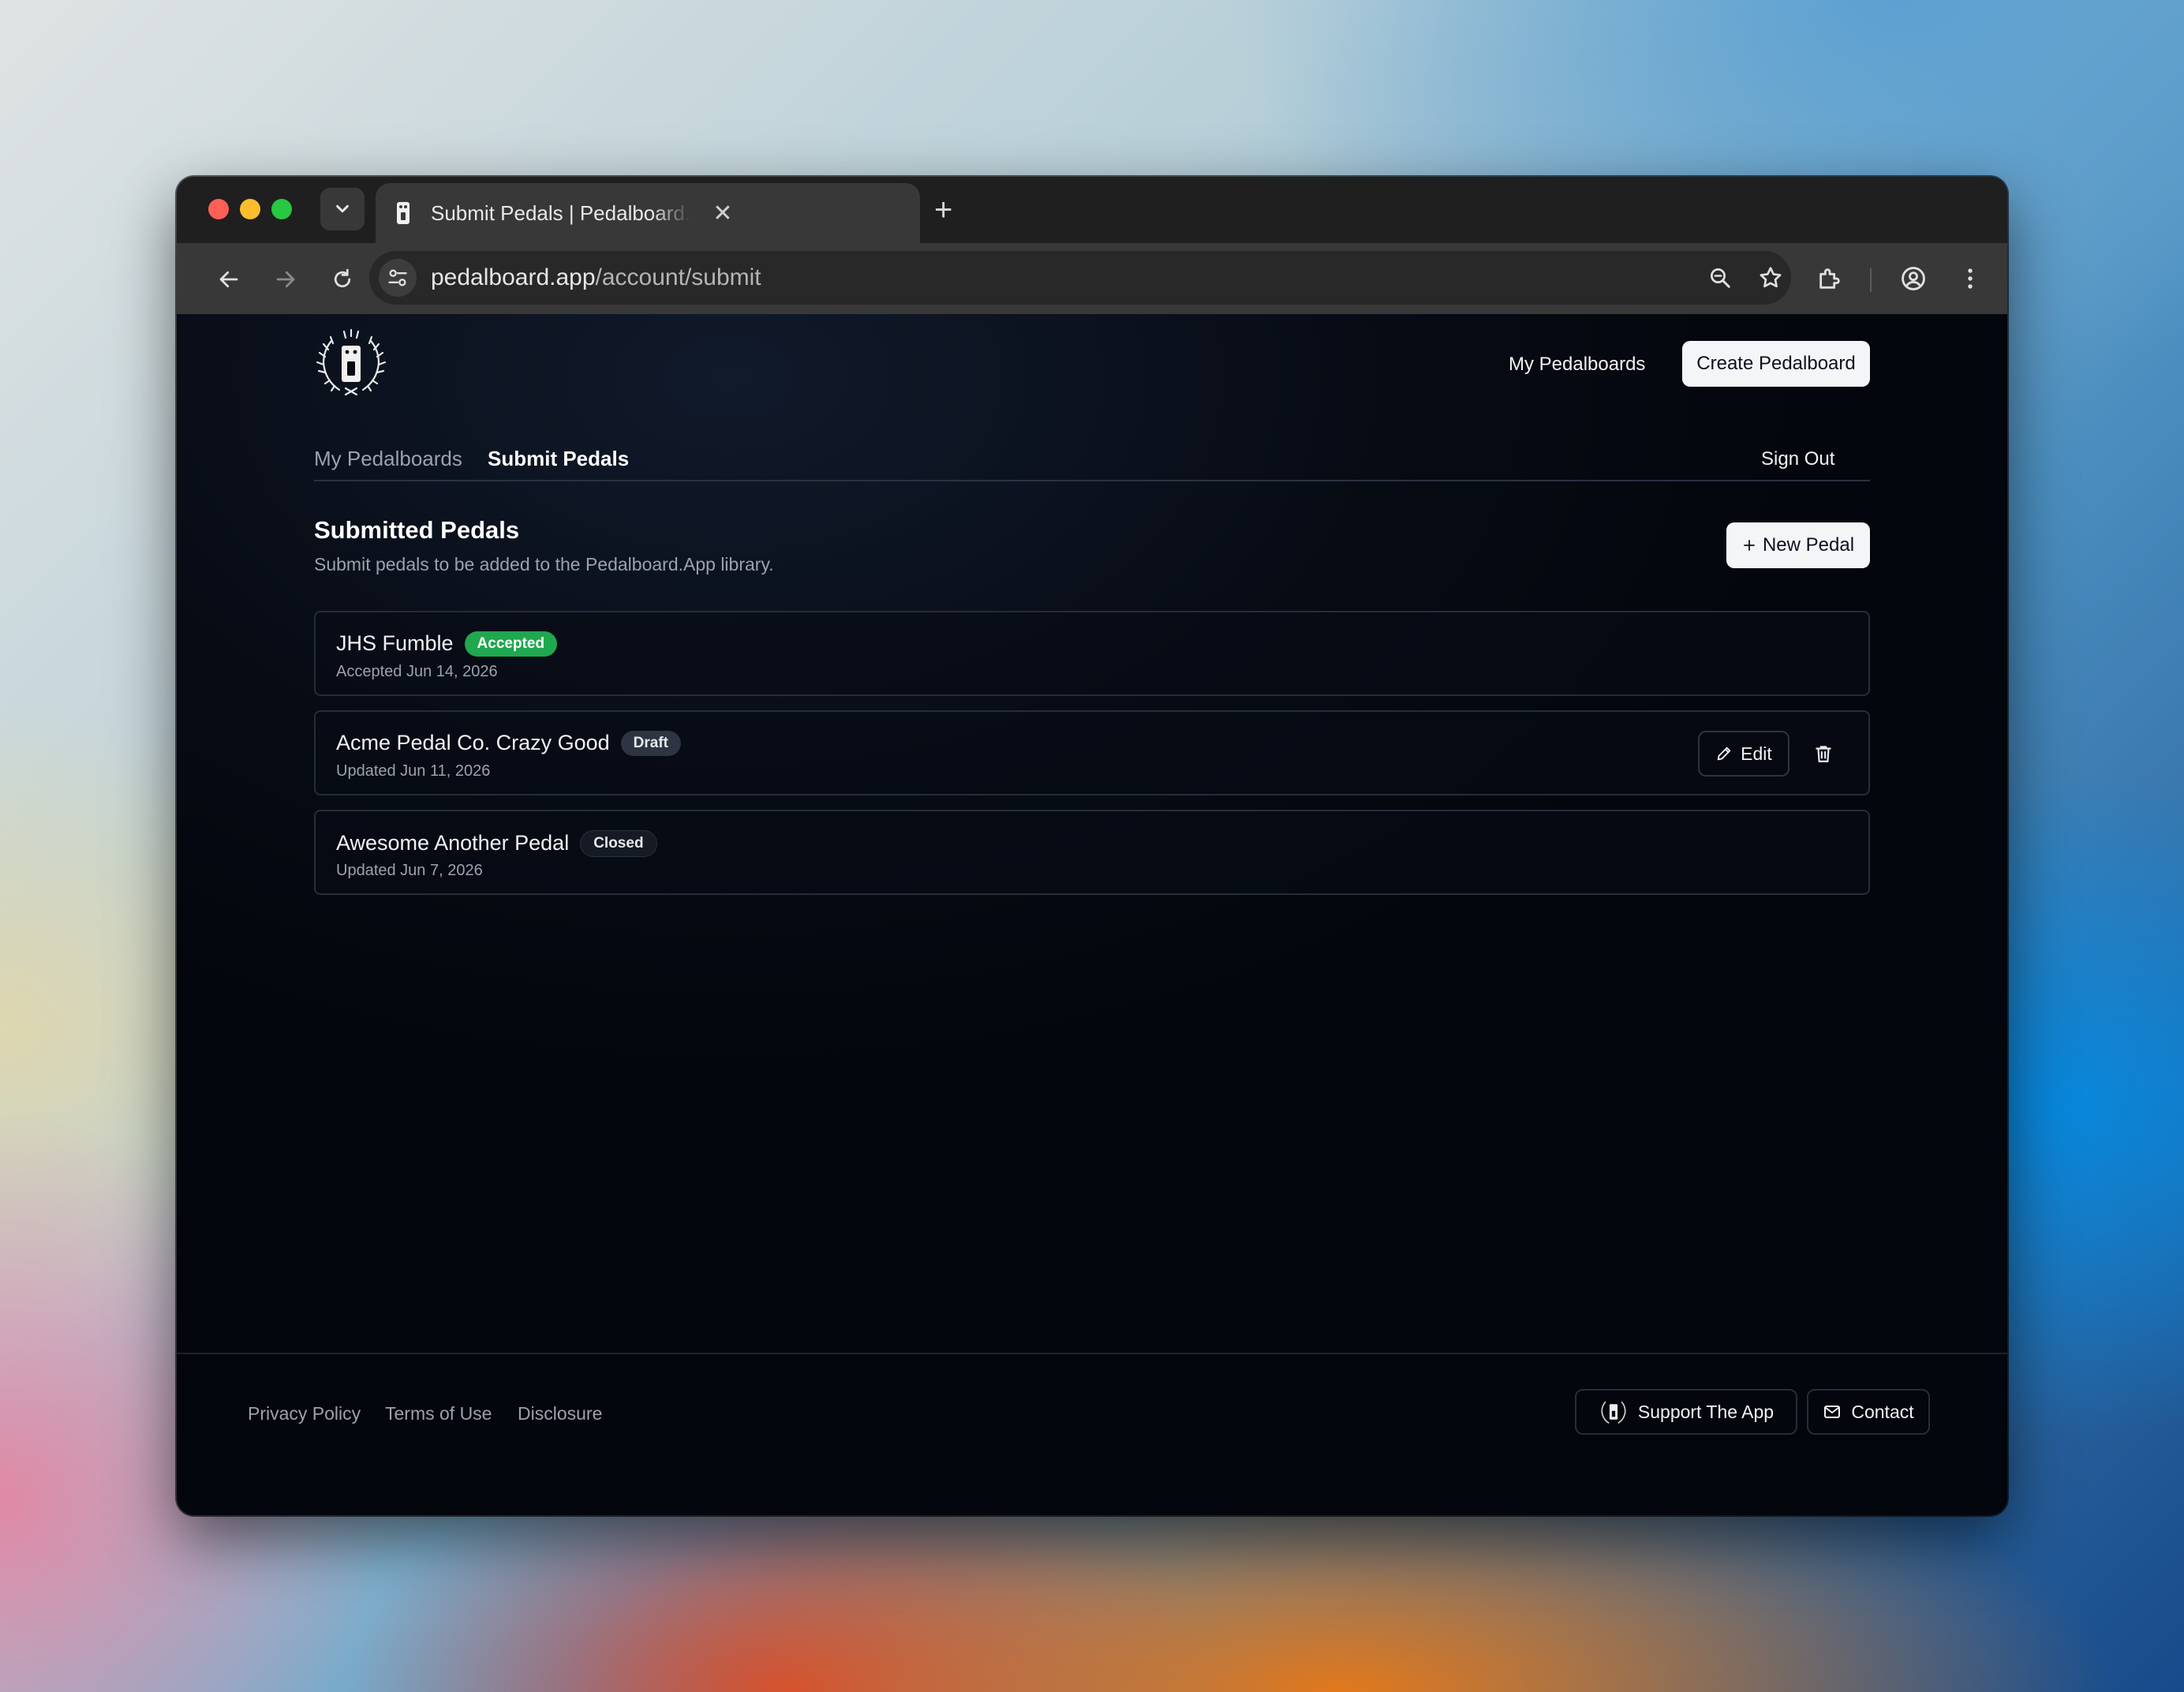 This screenshot has width=2184, height=1692. I want to click on delete-pedal-button, so click(1823, 754).